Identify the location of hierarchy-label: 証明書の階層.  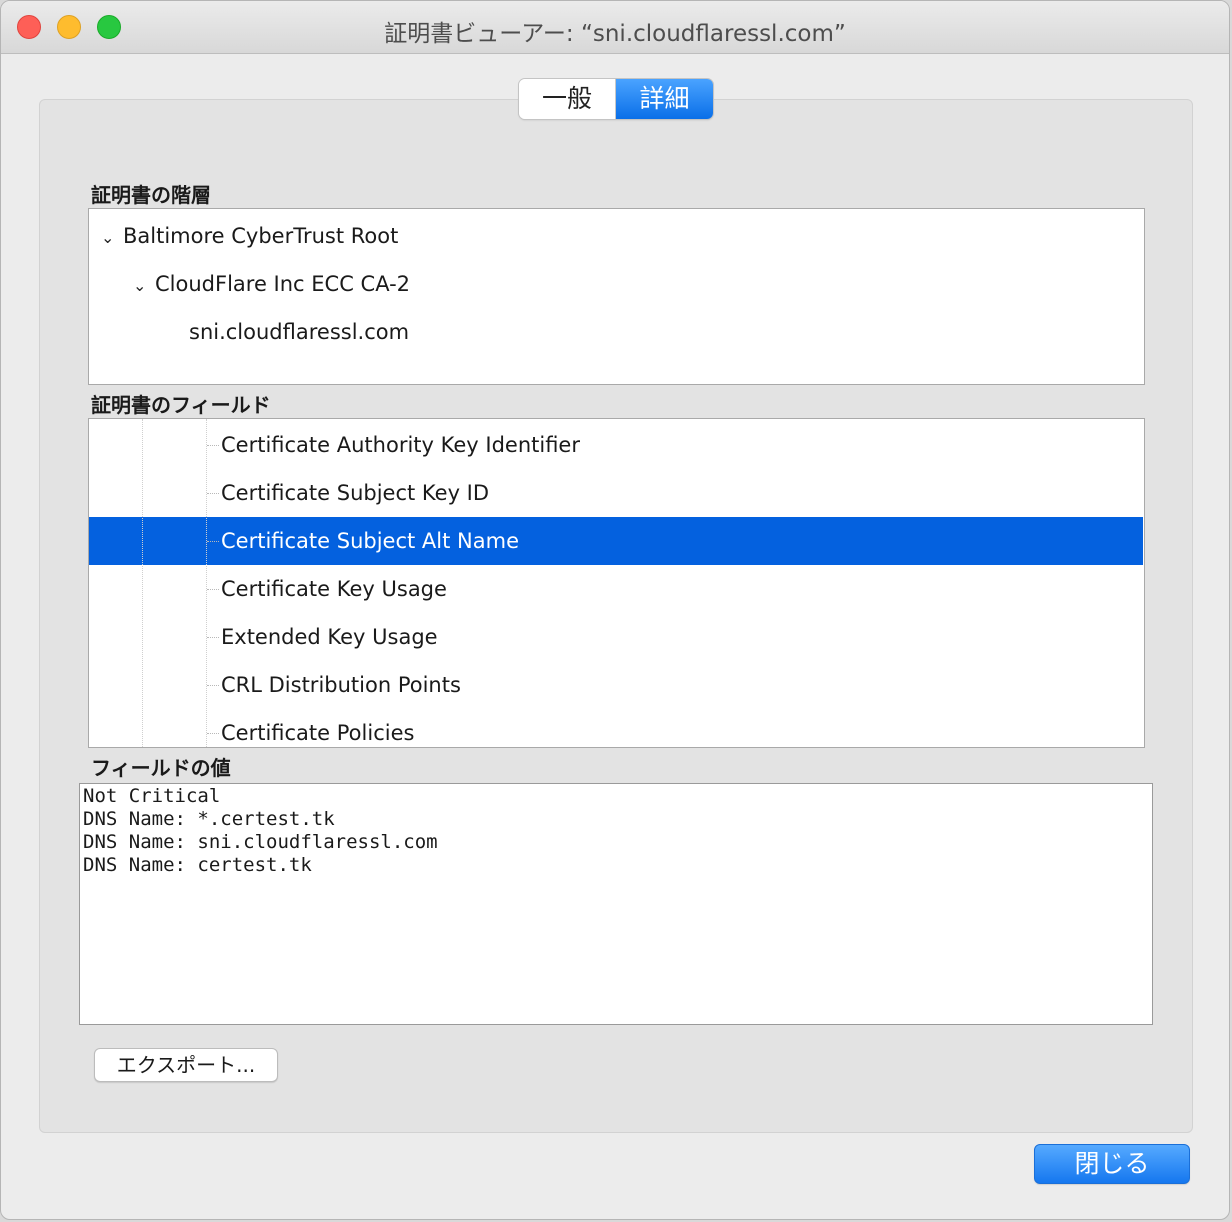
(151, 195).